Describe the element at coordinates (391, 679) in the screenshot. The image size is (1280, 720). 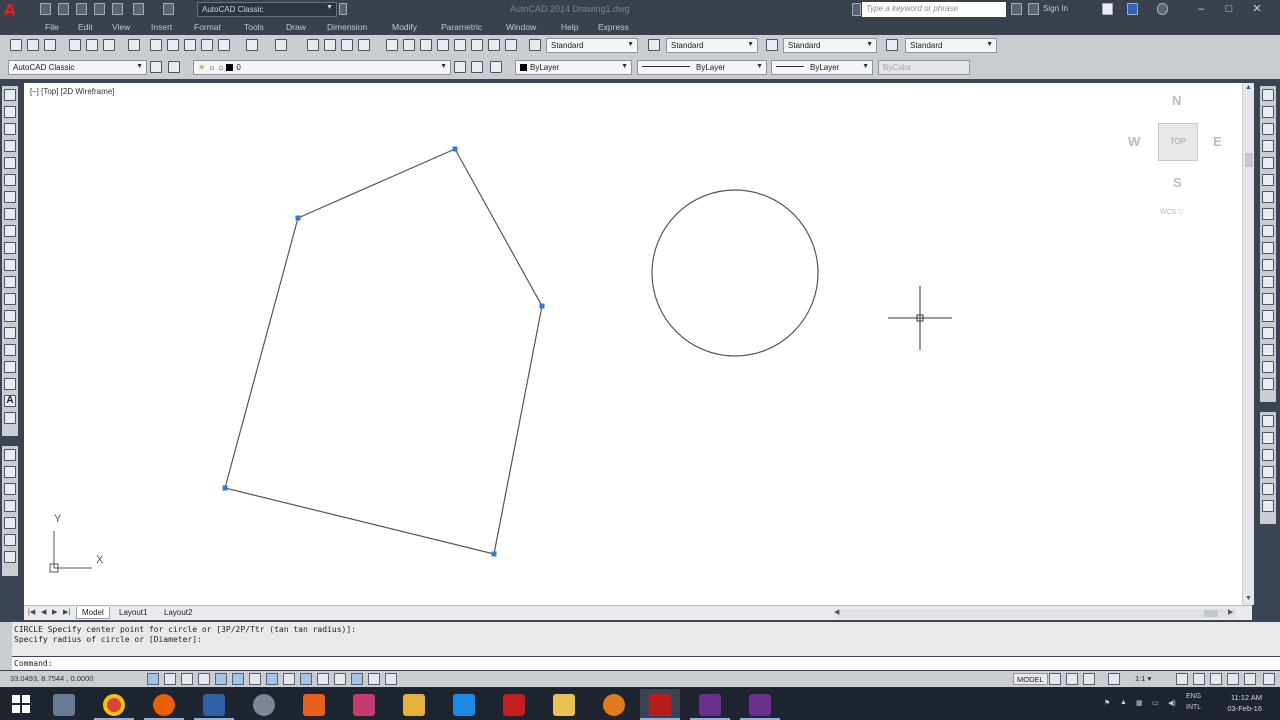
I see `am-toggle` at that location.